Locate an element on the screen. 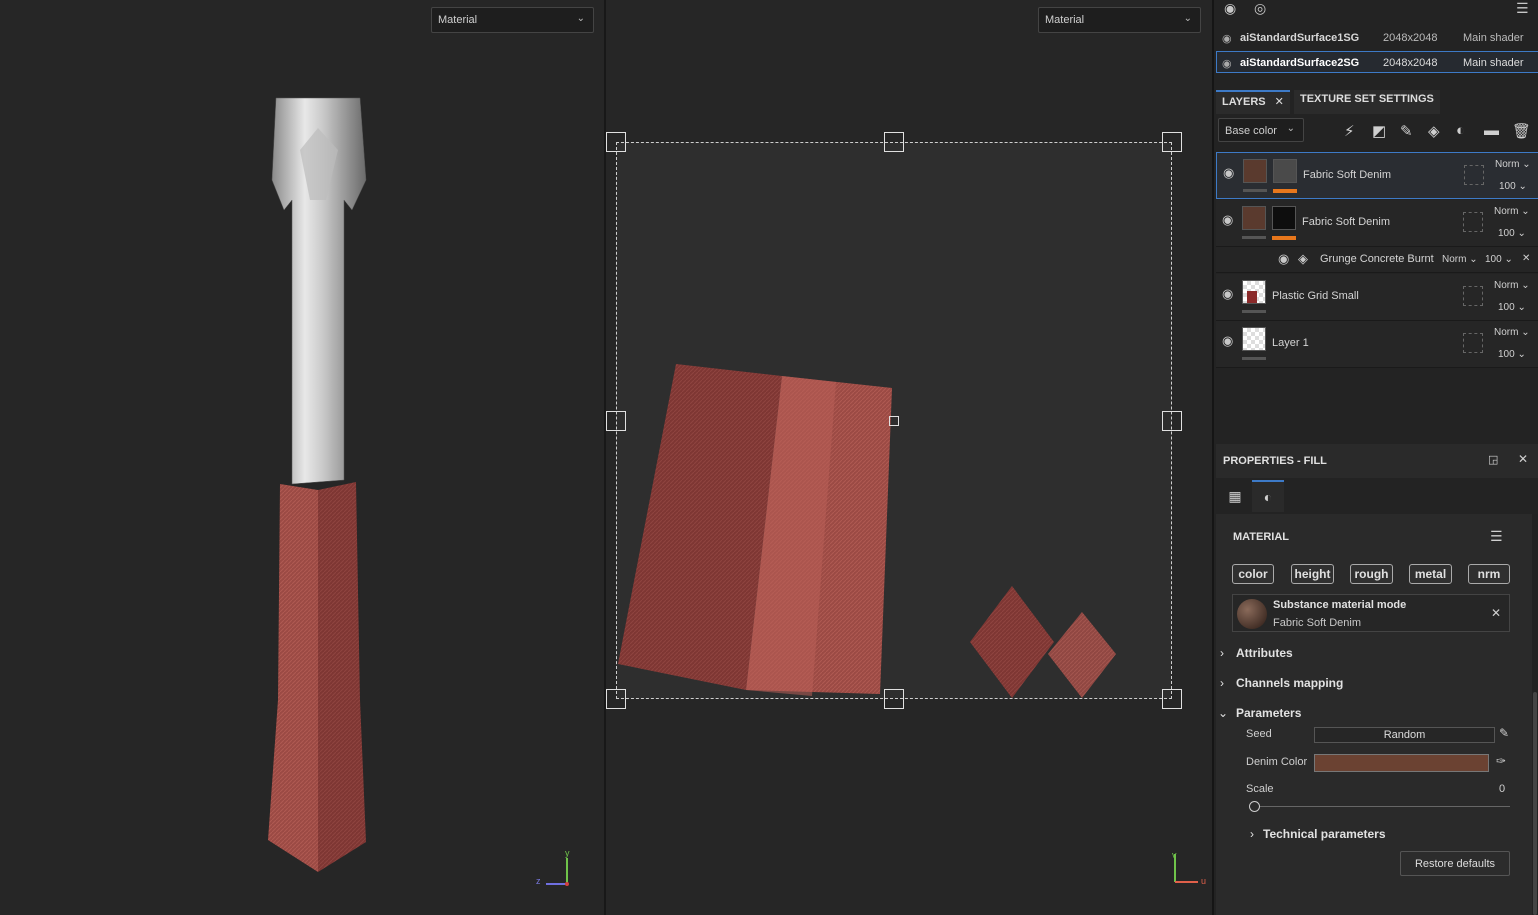 The height and width of the screenshot is (915, 1538). channel-chip-rough: rough is located at coordinates (1371, 574).